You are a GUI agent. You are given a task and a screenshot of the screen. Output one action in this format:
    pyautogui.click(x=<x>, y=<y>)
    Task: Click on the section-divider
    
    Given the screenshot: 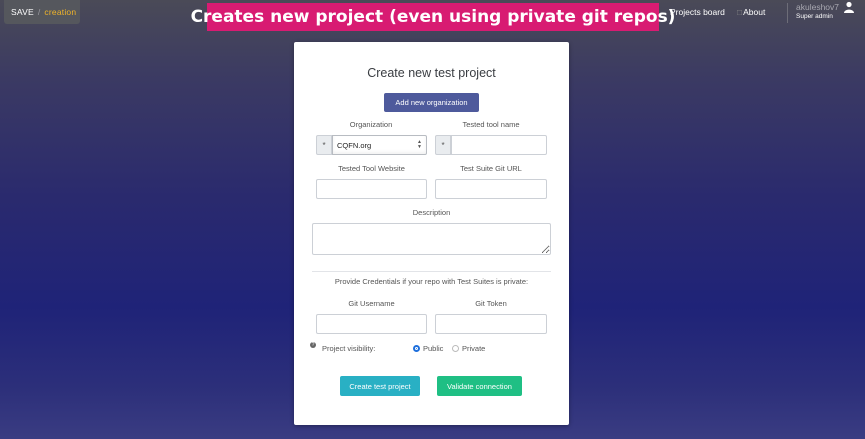 What is the action you would take?
    pyautogui.click(x=431, y=271)
    